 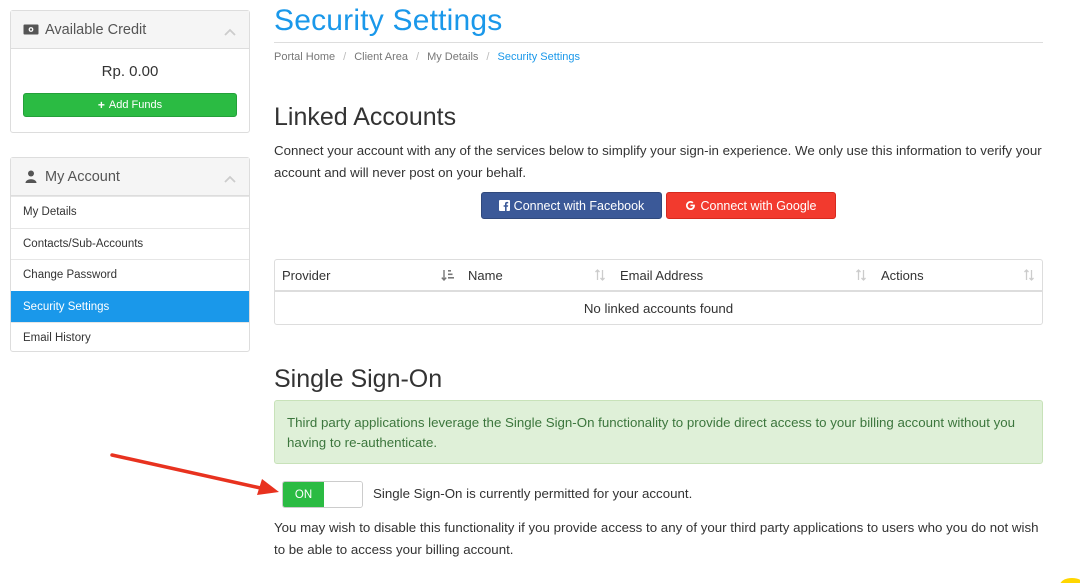 I want to click on page-title: Security Settings, so click(x=388, y=20).